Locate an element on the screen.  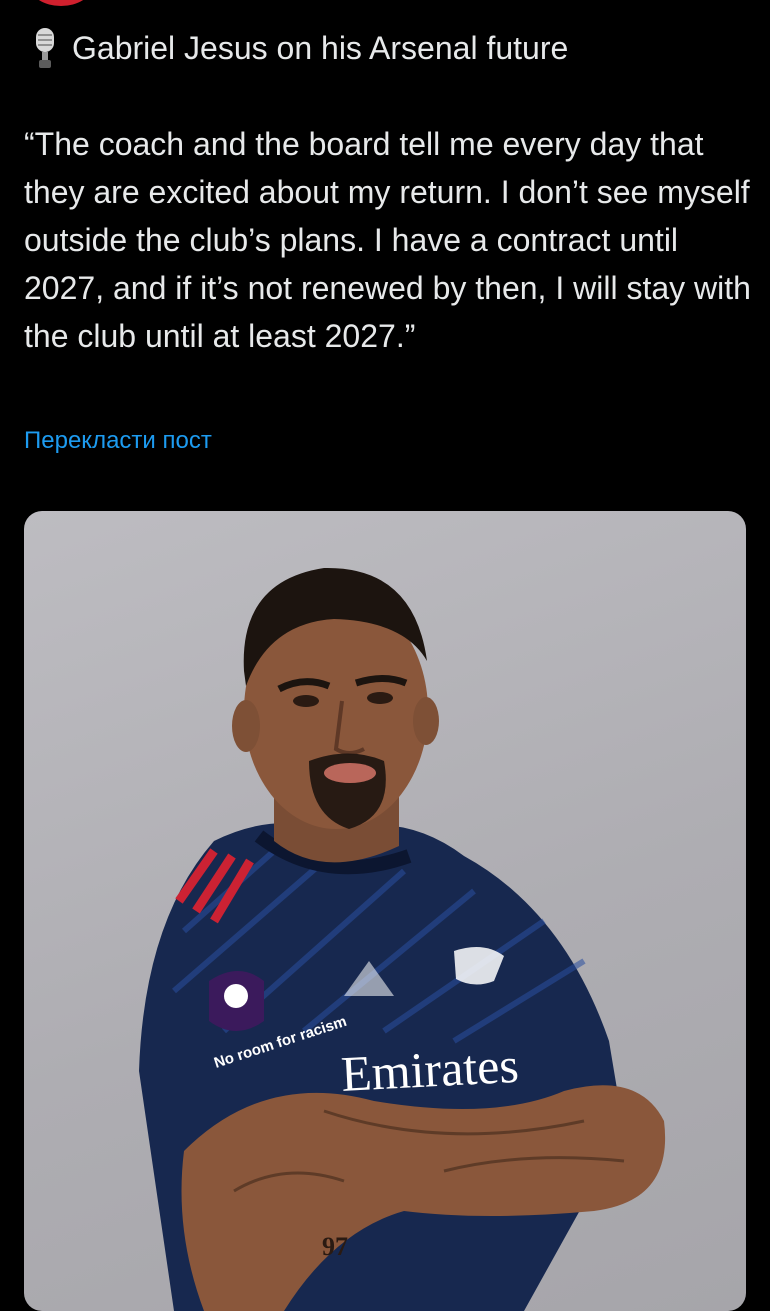
author-avatar is located at coordinates (61, 3).